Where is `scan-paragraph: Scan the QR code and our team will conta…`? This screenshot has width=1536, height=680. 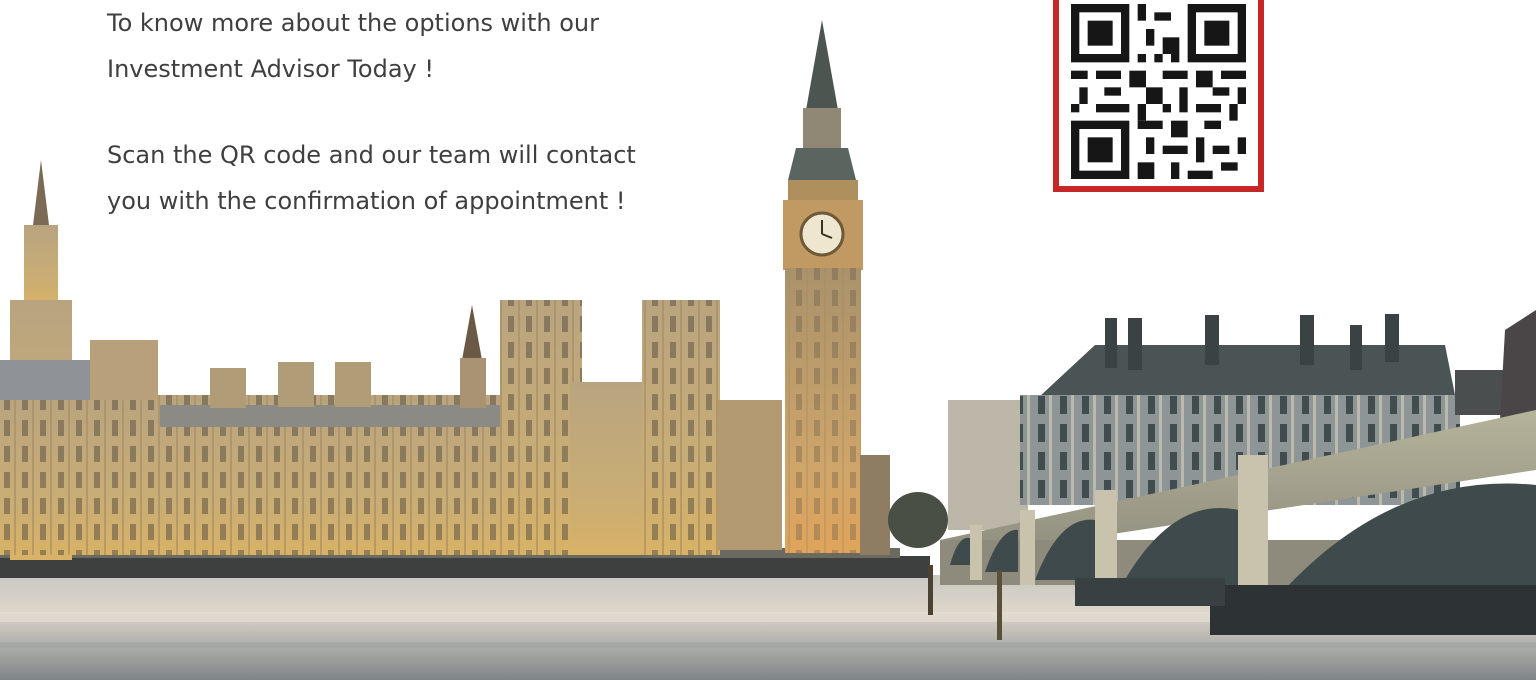 scan-paragraph: Scan the QR code and our team will conta… is located at coordinates (417, 178).